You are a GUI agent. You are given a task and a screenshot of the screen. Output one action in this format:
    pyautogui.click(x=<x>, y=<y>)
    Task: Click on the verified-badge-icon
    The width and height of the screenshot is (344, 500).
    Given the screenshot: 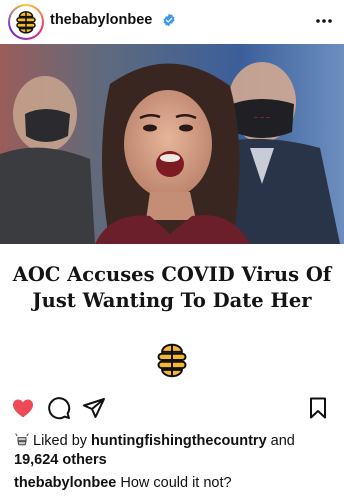 What is the action you would take?
    pyautogui.click(x=169, y=20)
    